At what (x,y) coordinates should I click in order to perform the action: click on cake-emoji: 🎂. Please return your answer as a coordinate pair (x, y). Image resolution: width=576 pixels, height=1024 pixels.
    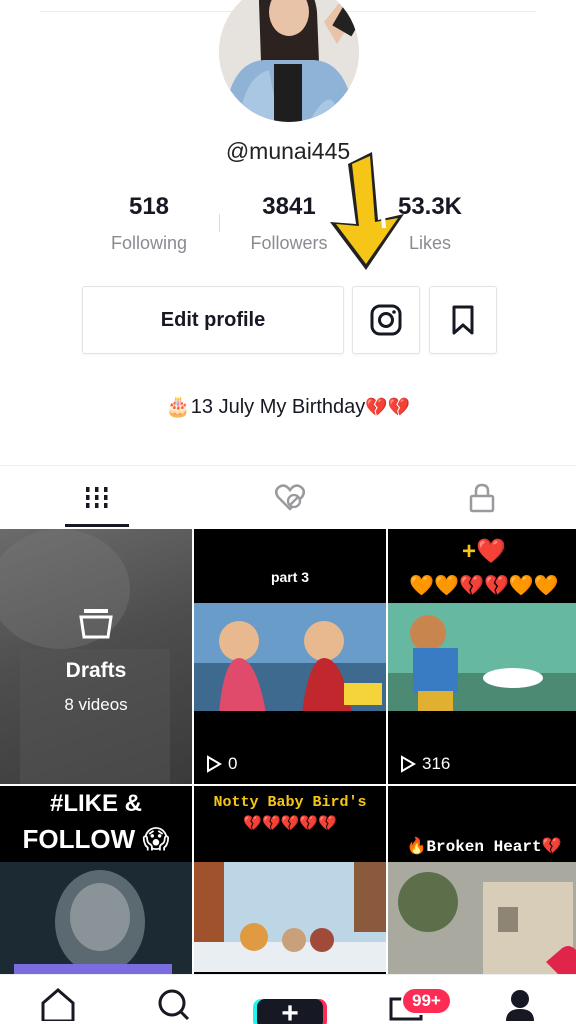
    Looking at the image, I should click on (178, 407).